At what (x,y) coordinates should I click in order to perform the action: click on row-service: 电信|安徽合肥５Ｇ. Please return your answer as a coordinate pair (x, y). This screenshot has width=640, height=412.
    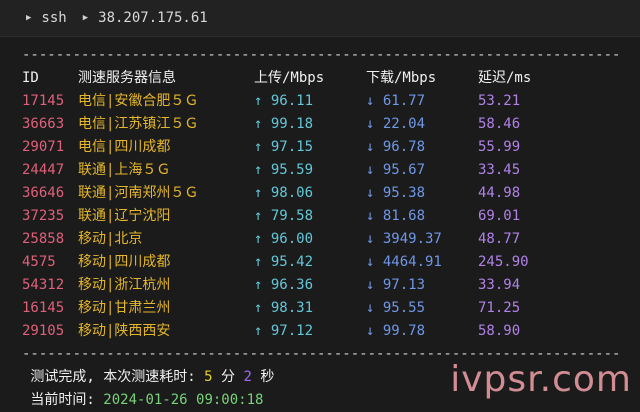
    Looking at the image, I should click on (138, 101).